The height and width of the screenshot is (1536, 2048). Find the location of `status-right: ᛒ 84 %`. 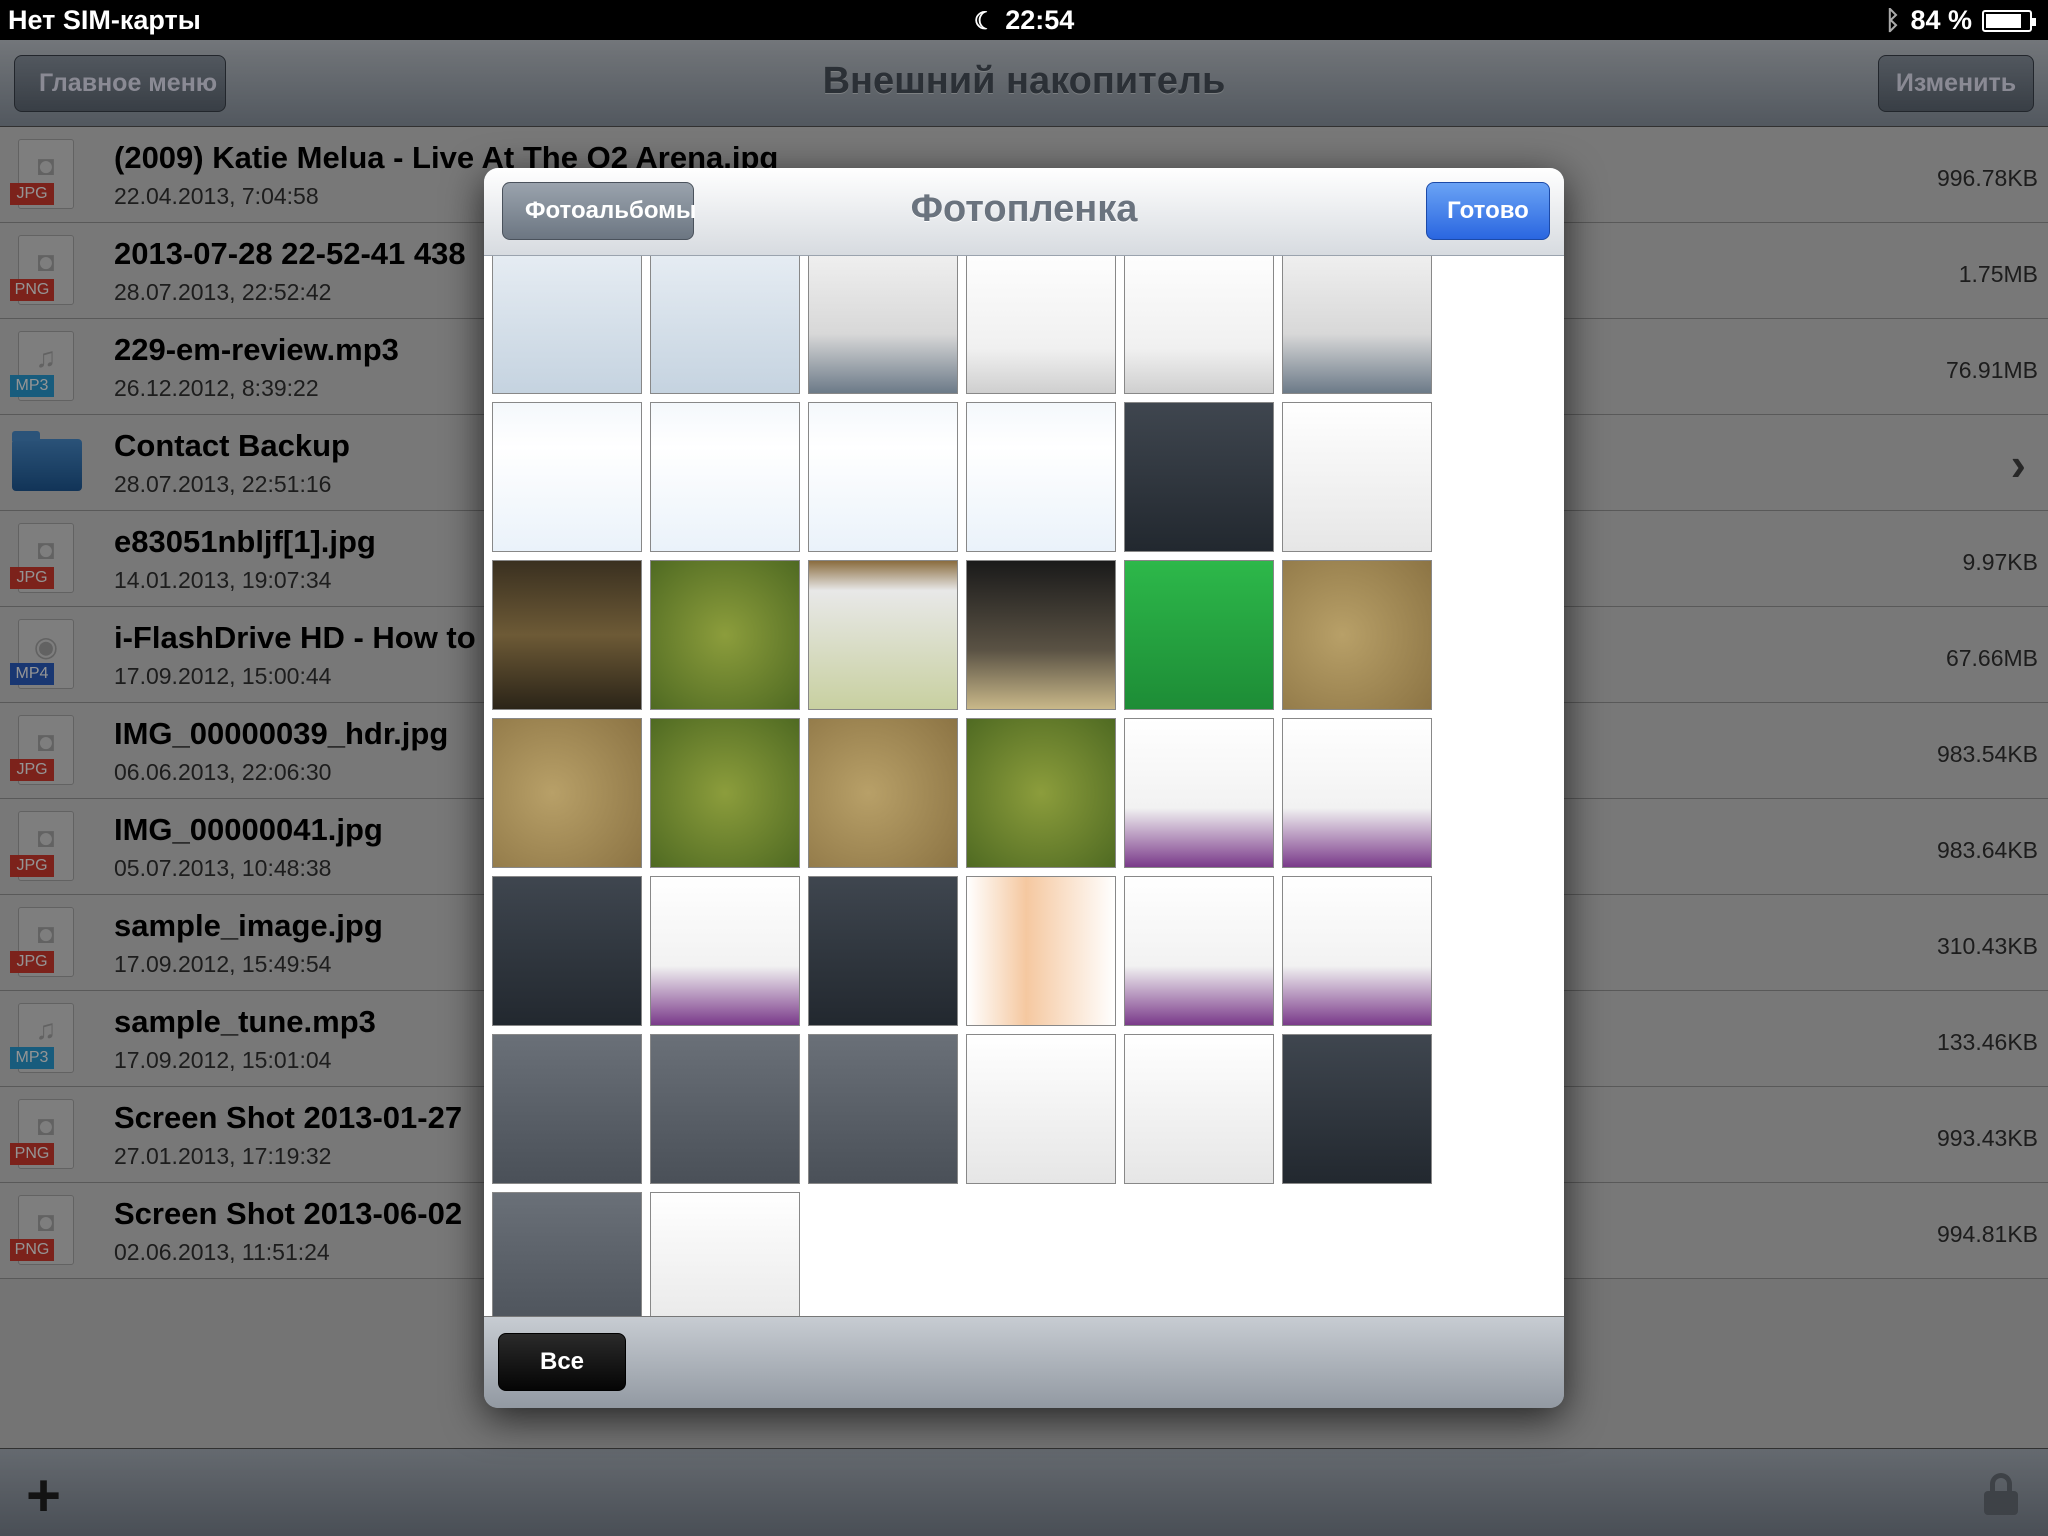

status-right: ᛒ 84 % is located at coordinates (1960, 20).